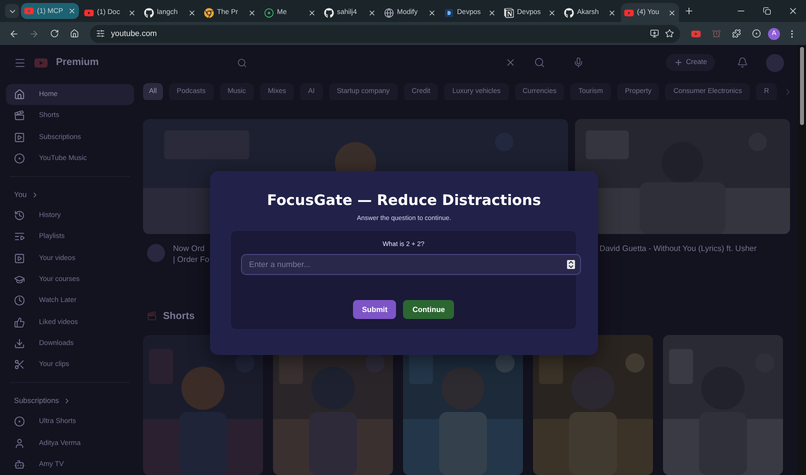  Describe the element at coordinates (179, 316) in the screenshot. I see `section-title: Shorts` at that location.